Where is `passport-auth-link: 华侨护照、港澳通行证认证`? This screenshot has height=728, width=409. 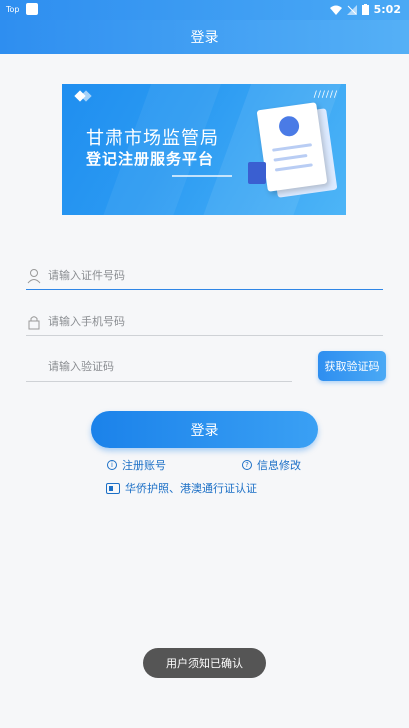
passport-auth-link: 华侨护照、港澳通行证认证 is located at coordinates (181, 488).